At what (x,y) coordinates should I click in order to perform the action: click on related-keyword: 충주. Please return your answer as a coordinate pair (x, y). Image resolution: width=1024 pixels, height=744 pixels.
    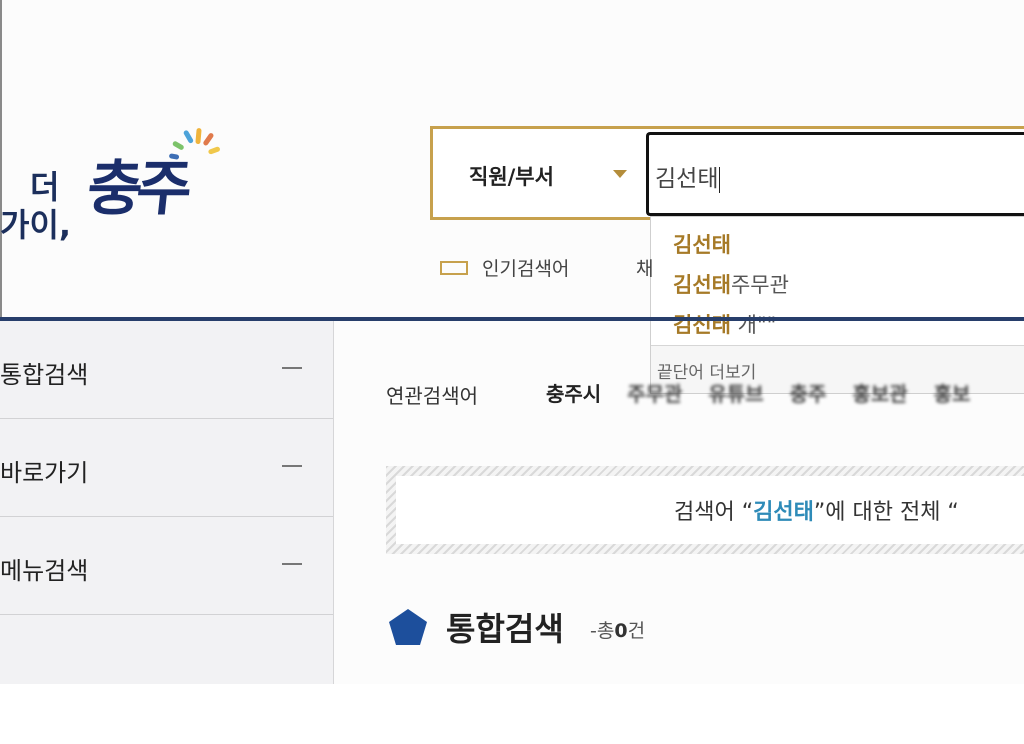
    Looking at the image, I should click on (808, 394).